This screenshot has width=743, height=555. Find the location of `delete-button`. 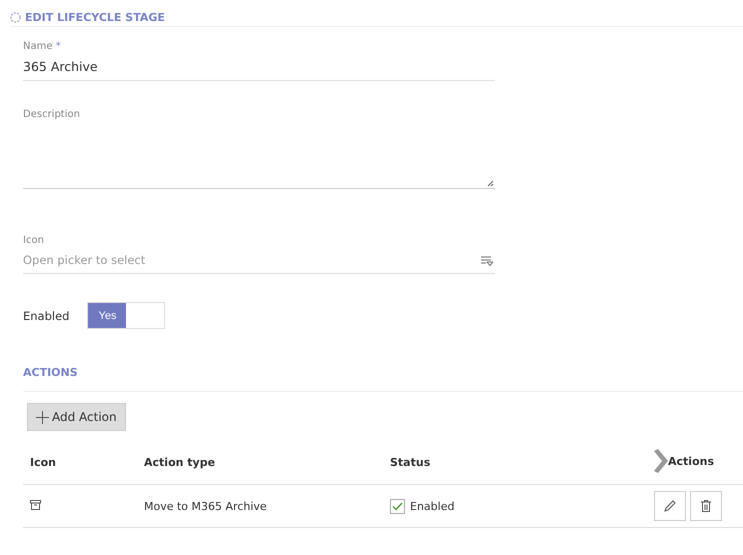

delete-button is located at coordinates (706, 506).